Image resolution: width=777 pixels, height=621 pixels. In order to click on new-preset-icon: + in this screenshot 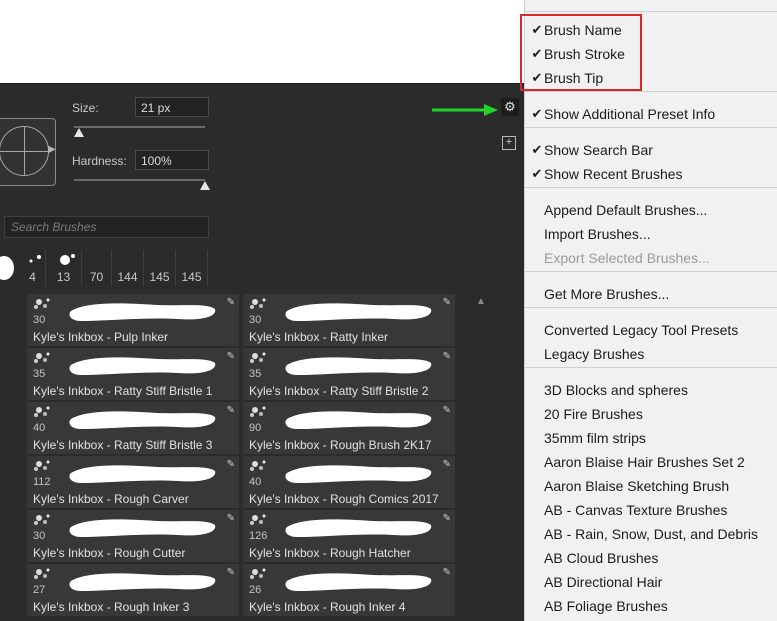, I will do `click(509, 143)`.